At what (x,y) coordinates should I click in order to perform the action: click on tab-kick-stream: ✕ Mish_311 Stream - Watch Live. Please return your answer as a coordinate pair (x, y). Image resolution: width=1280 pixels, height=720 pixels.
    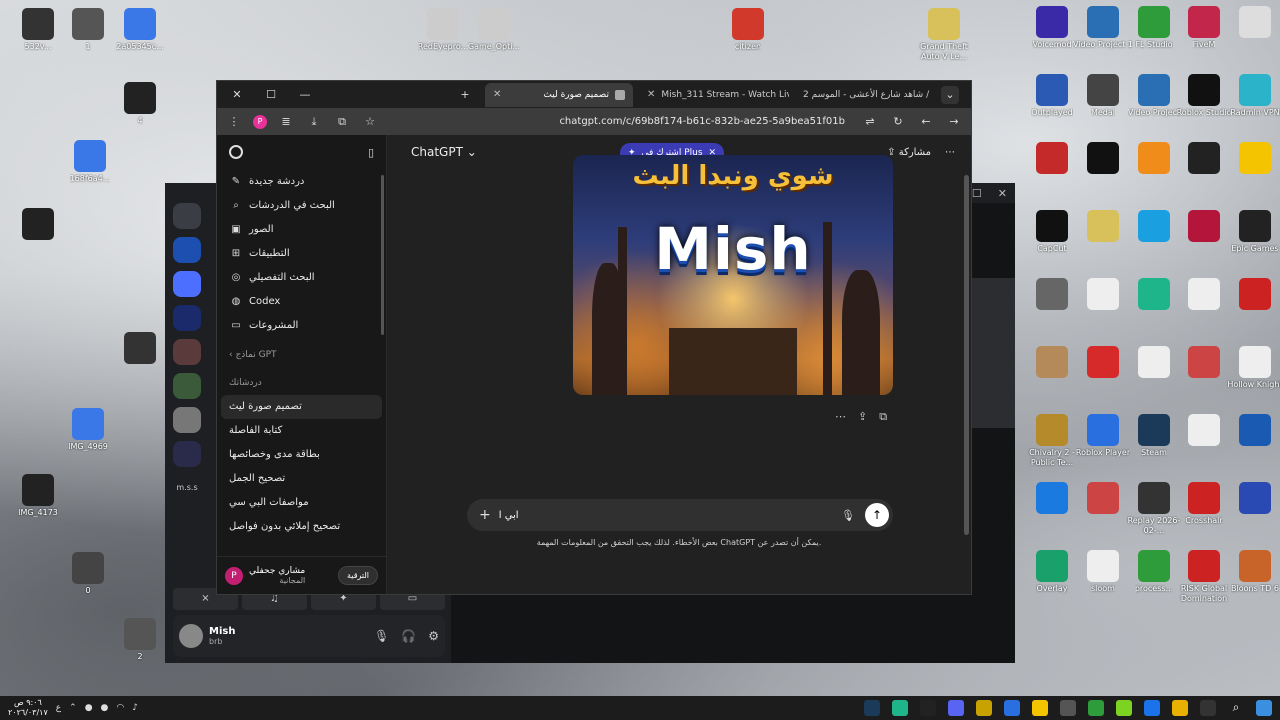
    Looking at the image, I should click on (714, 95).